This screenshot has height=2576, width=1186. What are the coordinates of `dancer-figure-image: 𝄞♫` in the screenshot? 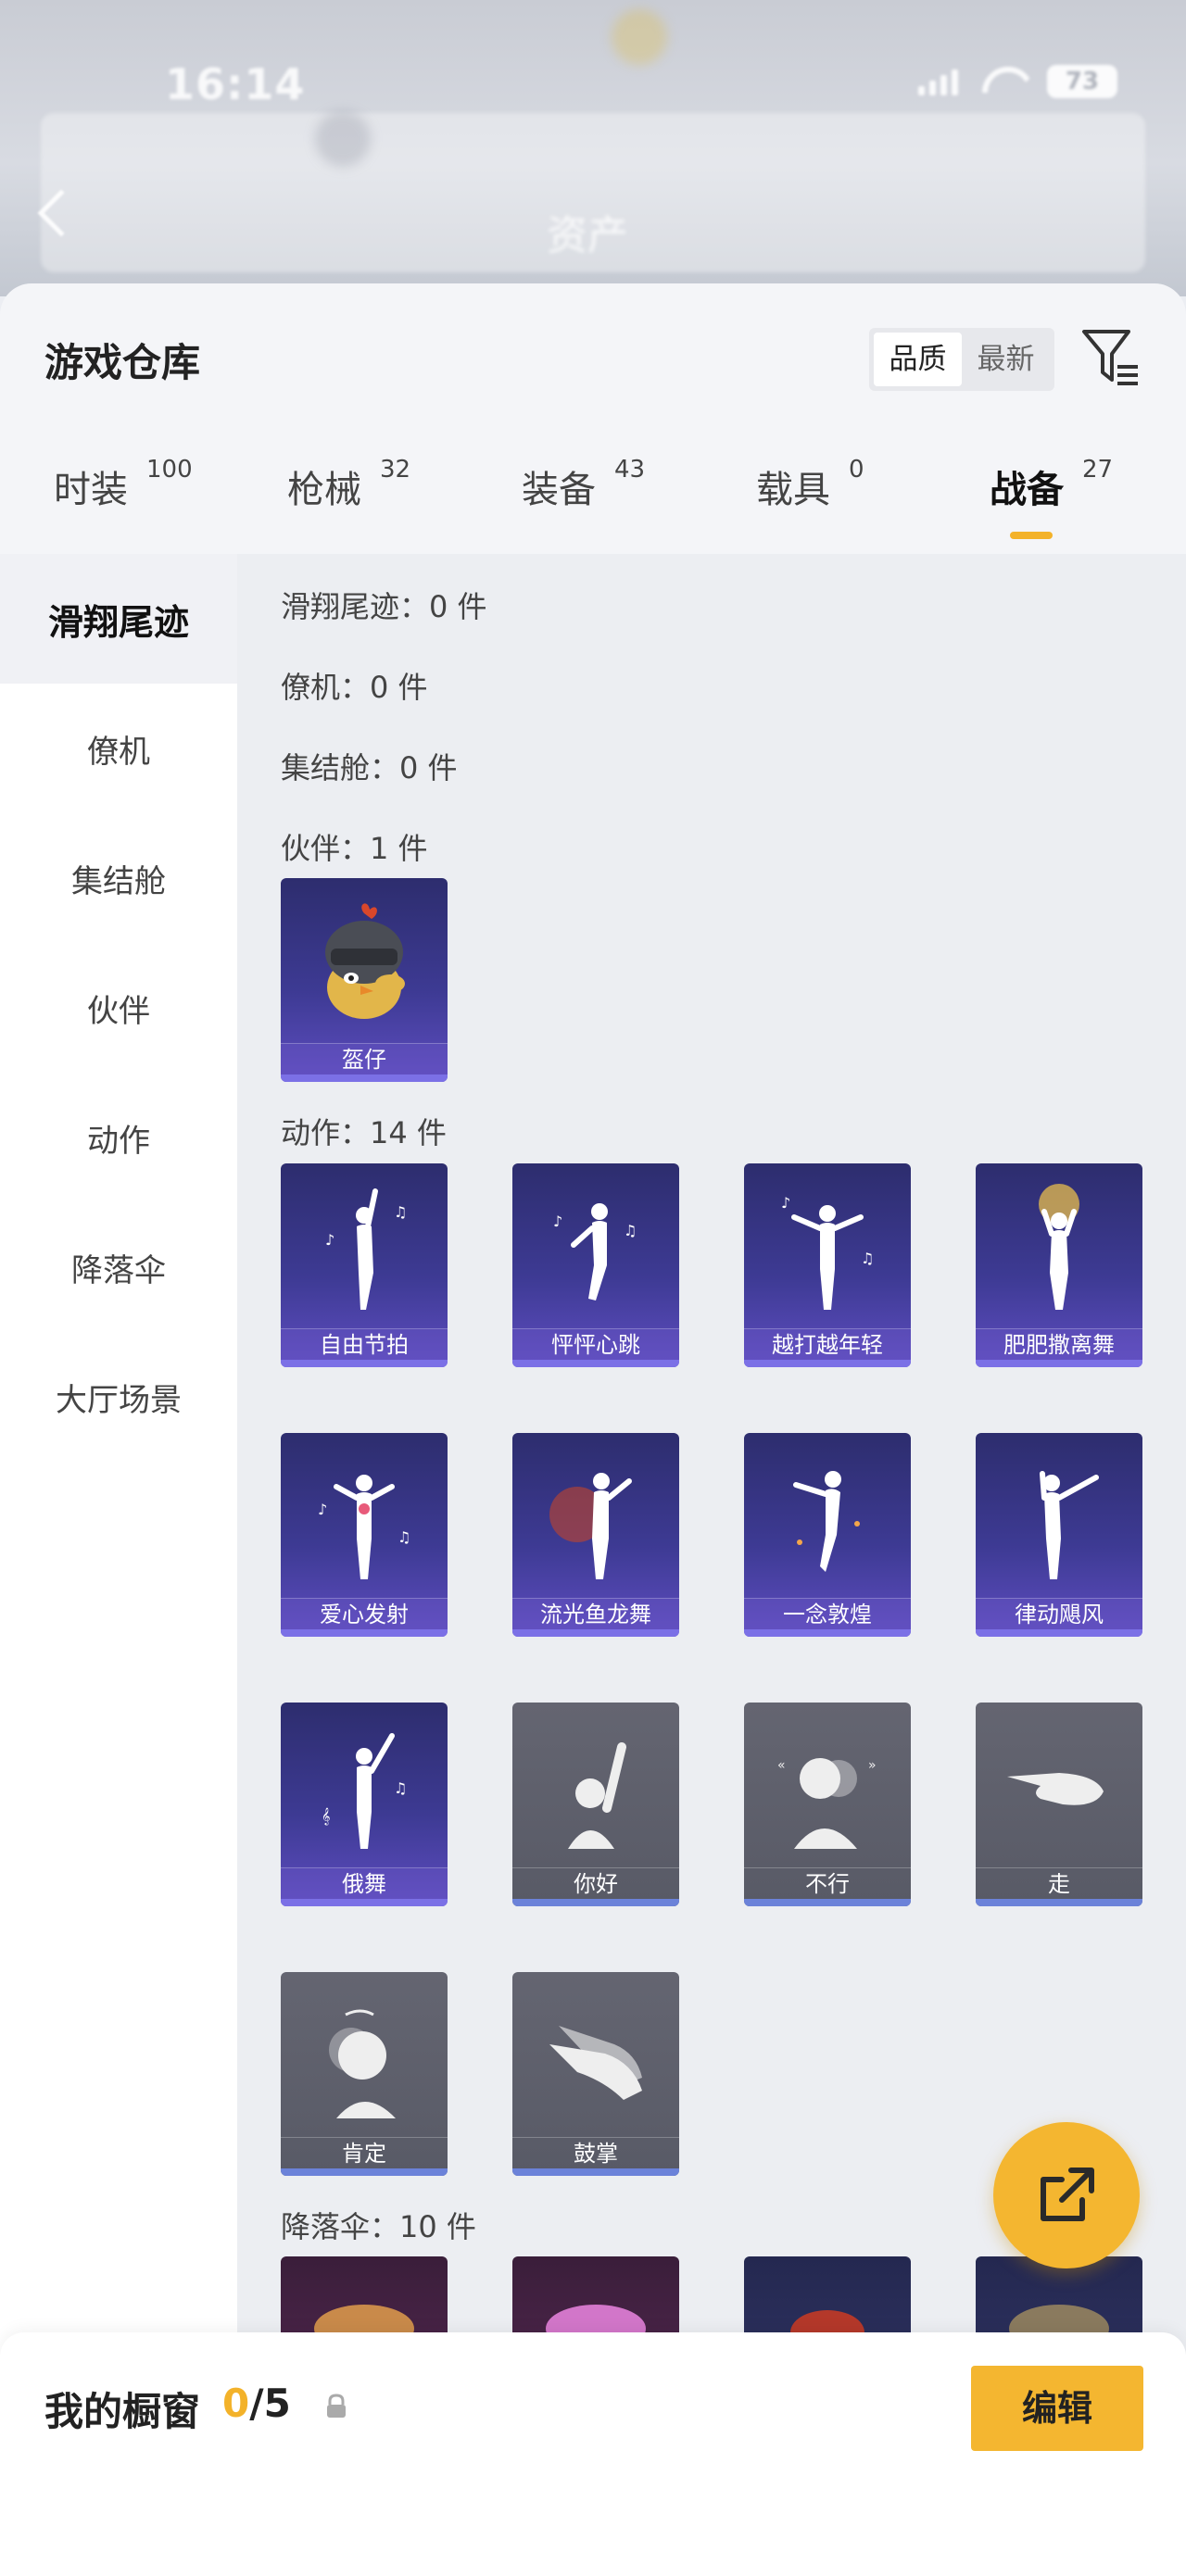 It's located at (364, 1791).